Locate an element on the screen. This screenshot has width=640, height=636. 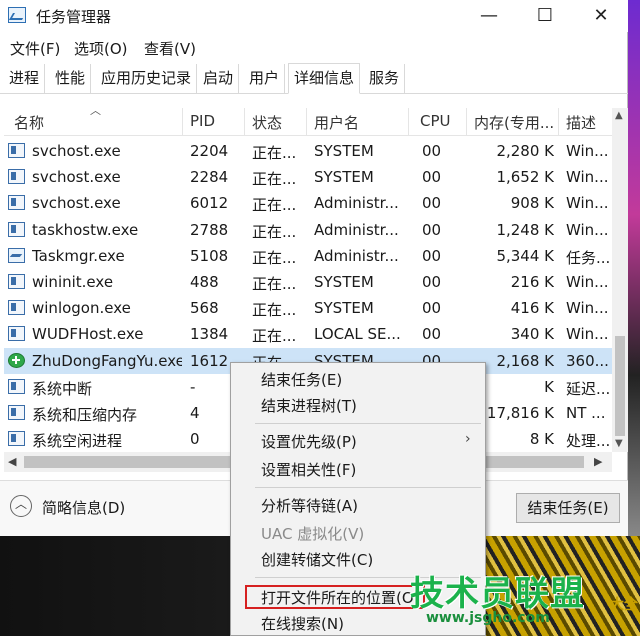
tab-details: 详细信息 is located at coordinates (324, 78).